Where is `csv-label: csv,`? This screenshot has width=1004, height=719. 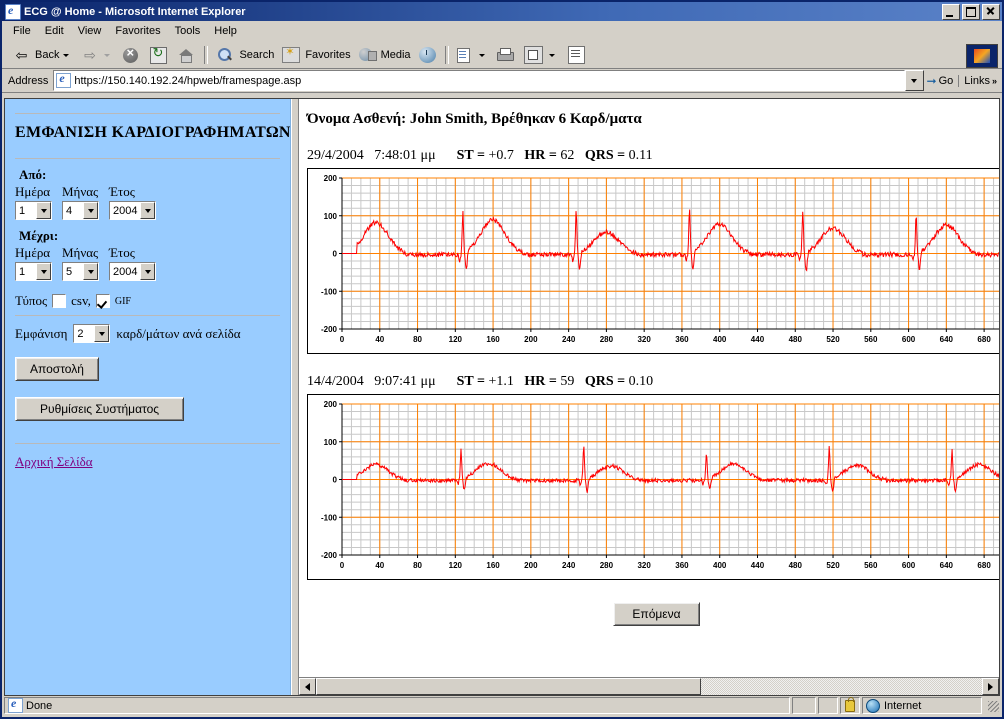
csv-label: csv, is located at coordinates (81, 300).